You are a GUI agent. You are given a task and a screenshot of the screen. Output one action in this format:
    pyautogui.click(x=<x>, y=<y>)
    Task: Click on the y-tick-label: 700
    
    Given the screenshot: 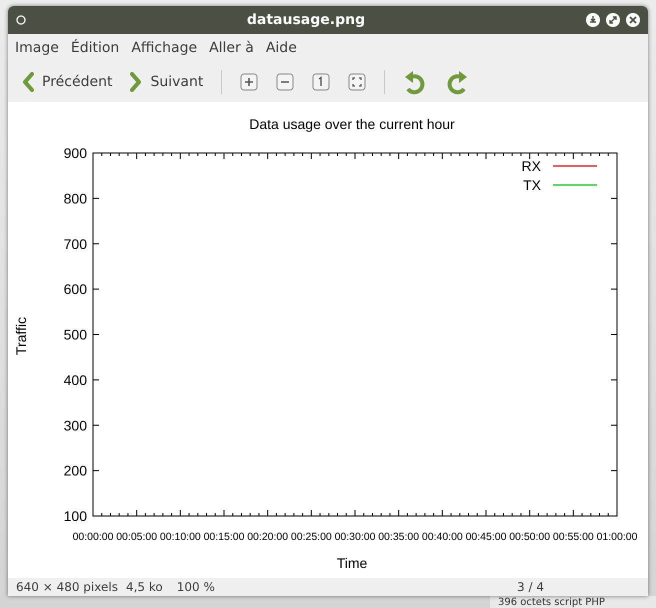 What is the action you would take?
    pyautogui.click(x=75, y=244)
    